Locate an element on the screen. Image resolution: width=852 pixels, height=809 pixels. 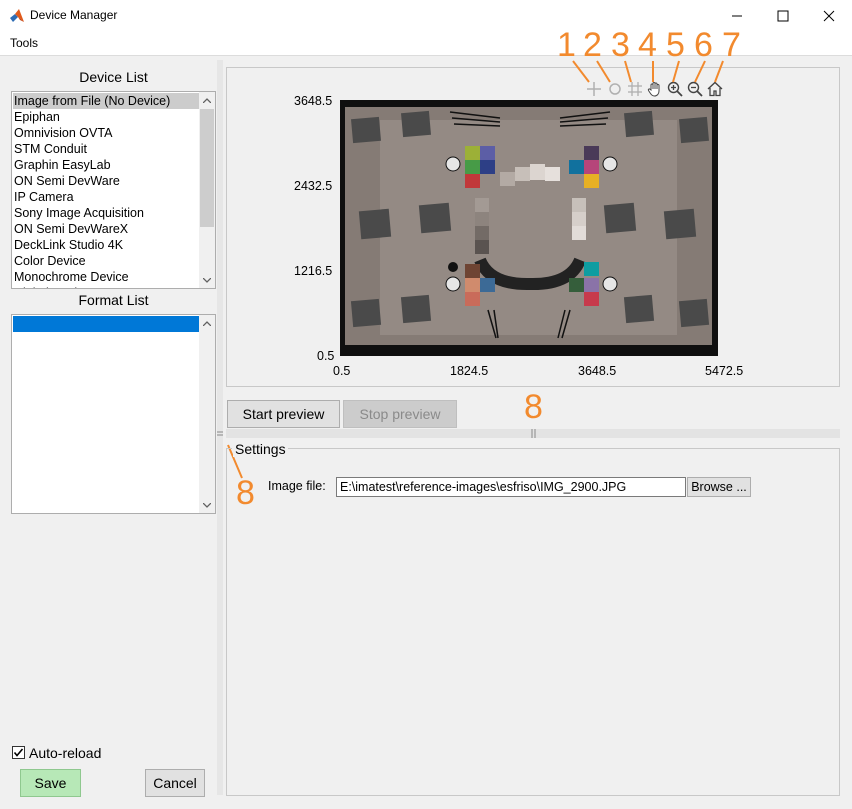
maximize-button is located at coordinates (783, 16).